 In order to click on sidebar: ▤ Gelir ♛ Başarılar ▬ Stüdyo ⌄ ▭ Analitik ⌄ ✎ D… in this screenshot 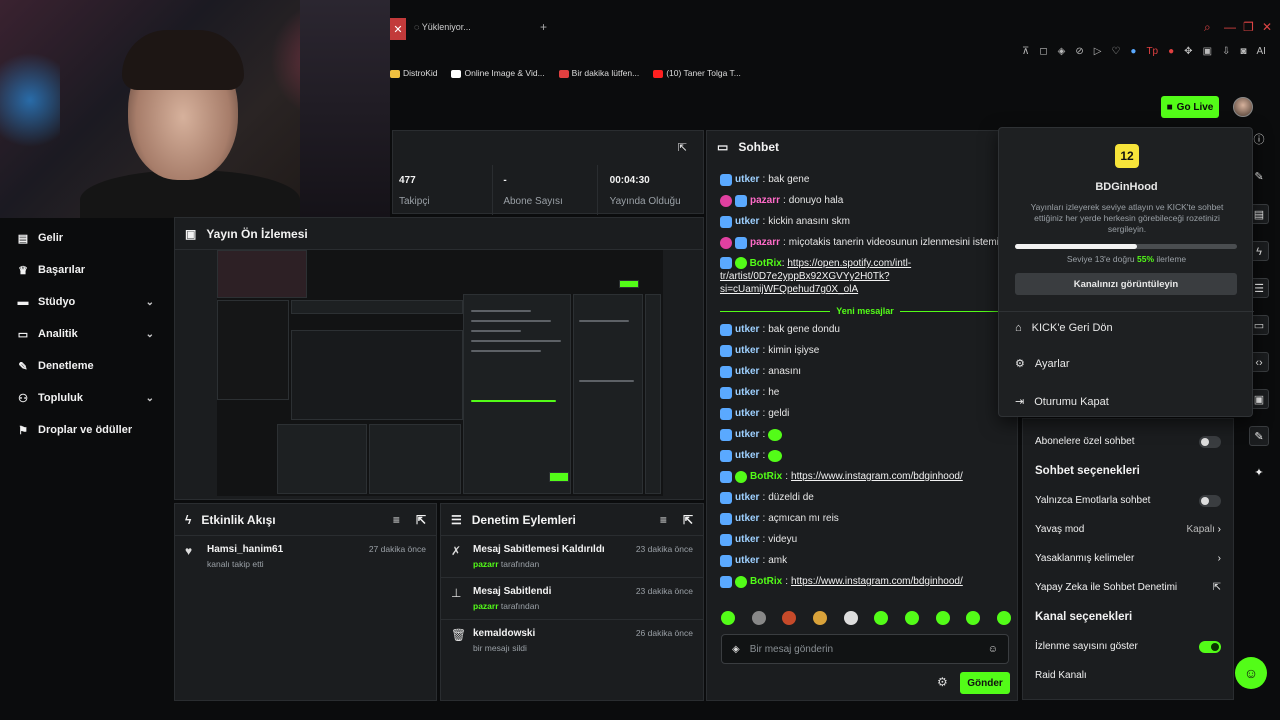, I will do `click(86, 334)`.